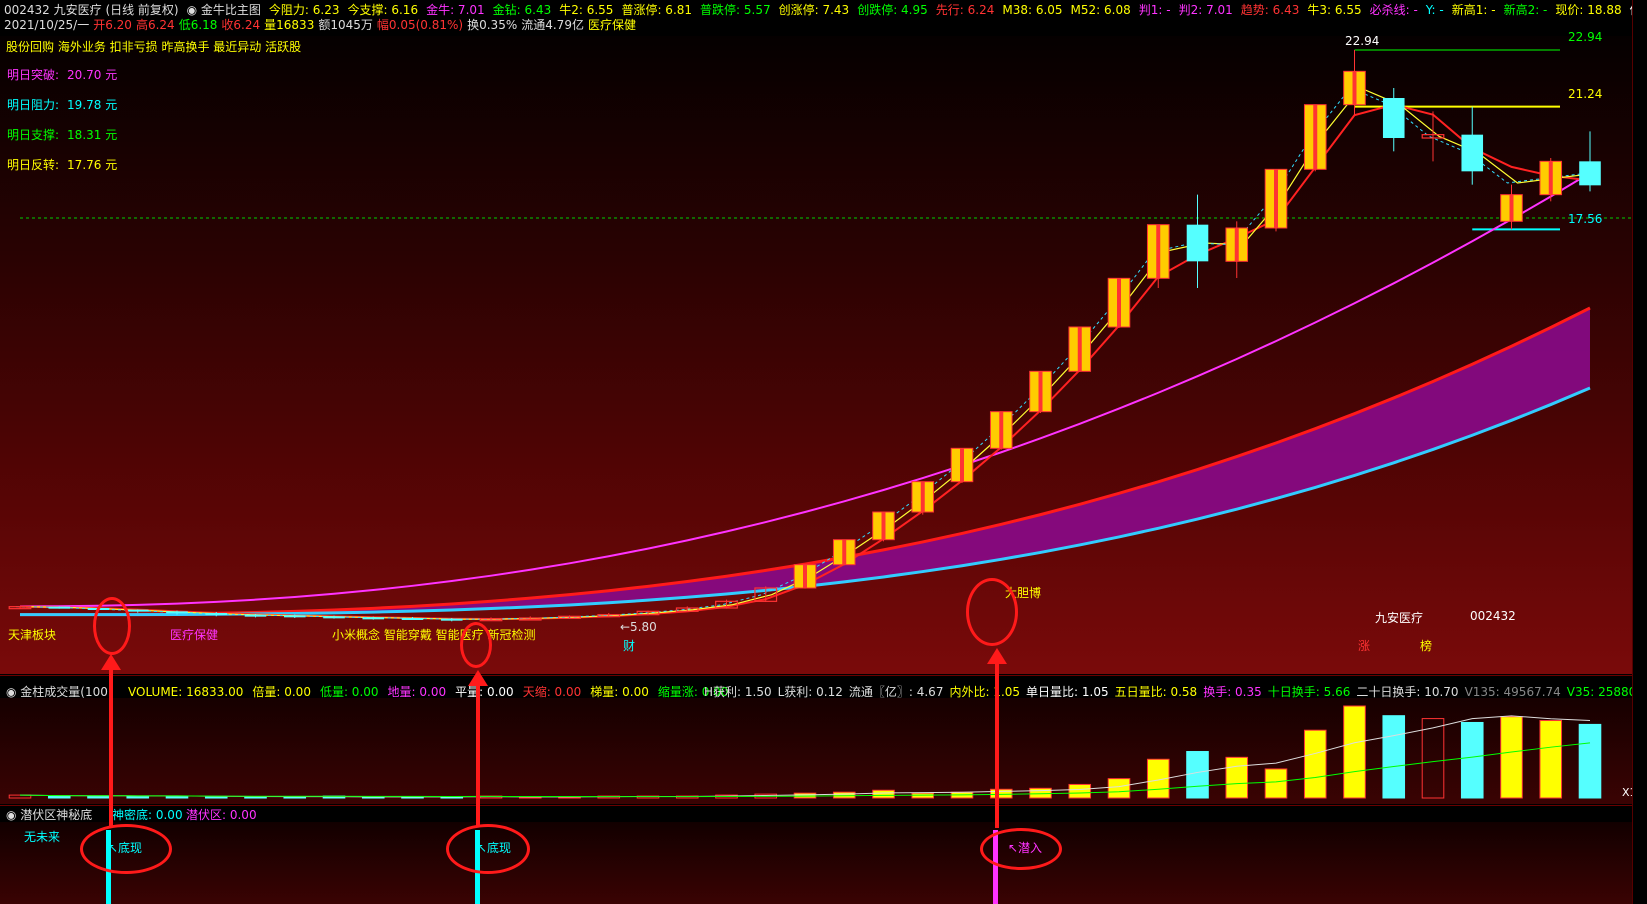 This screenshot has height=904, width=1647. What do you see at coordinates (1362, 41) in the screenshot?
I see `price-high-label: 22.94` at bounding box center [1362, 41].